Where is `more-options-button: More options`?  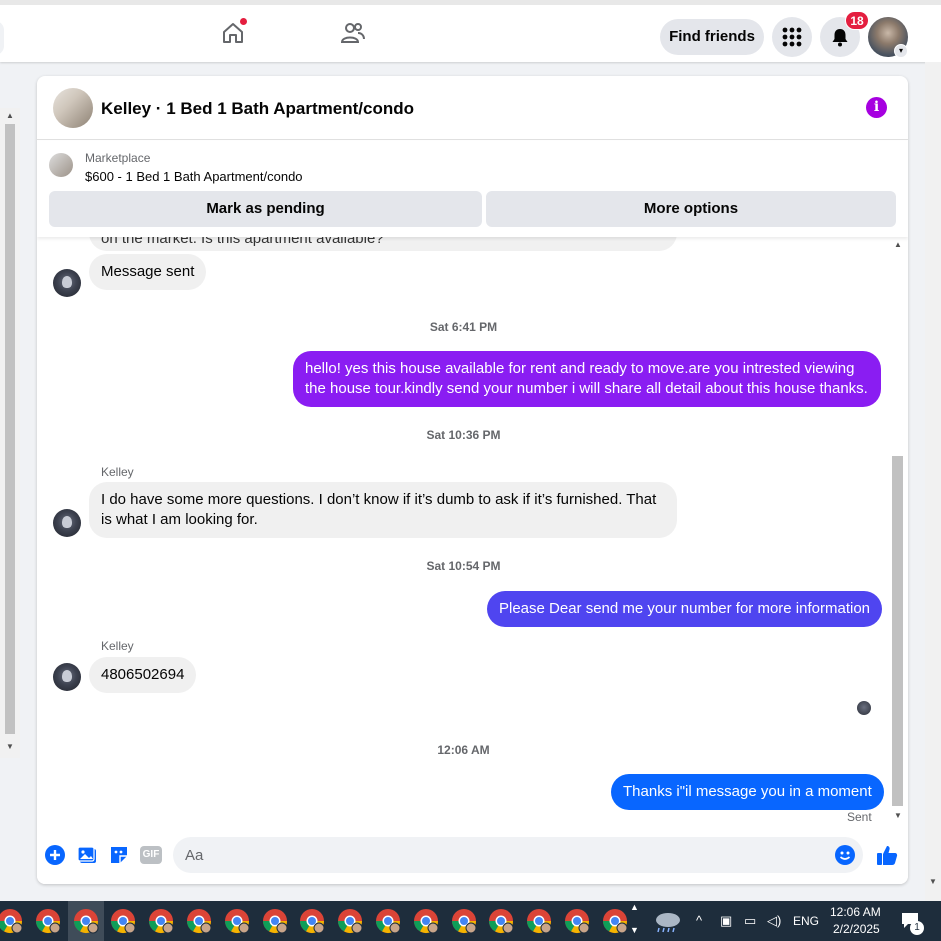
more-options-button: More options is located at coordinates (691, 209).